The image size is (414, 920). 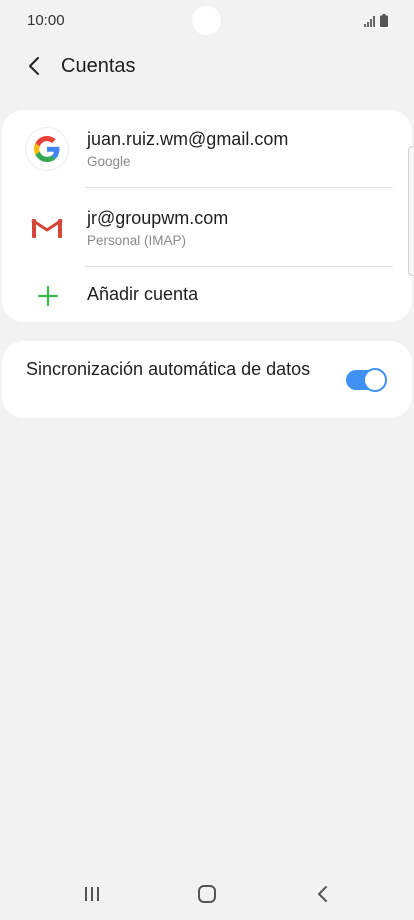 What do you see at coordinates (369, 21) in the screenshot?
I see `signal-icon` at bounding box center [369, 21].